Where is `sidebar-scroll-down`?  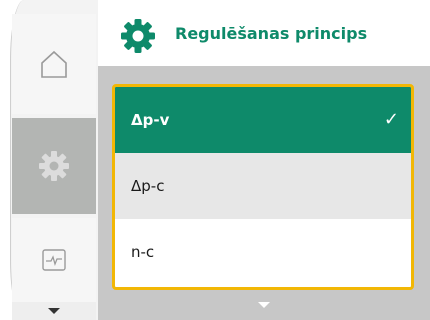
sidebar-scroll-down is located at coordinates (54, 311).